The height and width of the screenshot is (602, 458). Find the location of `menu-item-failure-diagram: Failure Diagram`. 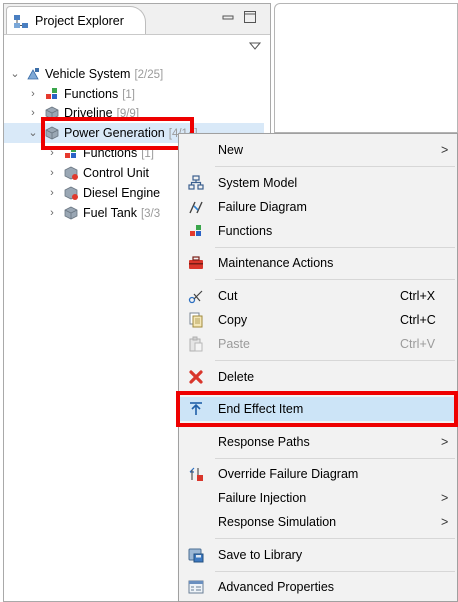

menu-item-failure-diagram: Failure Diagram is located at coordinates (318, 207).